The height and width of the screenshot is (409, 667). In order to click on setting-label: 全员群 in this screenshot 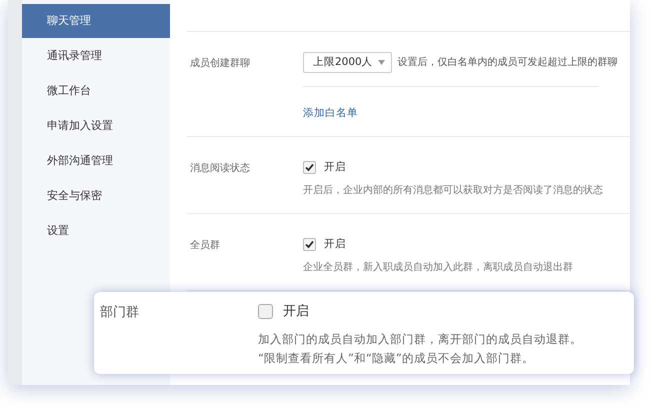, I will do `click(205, 246)`.